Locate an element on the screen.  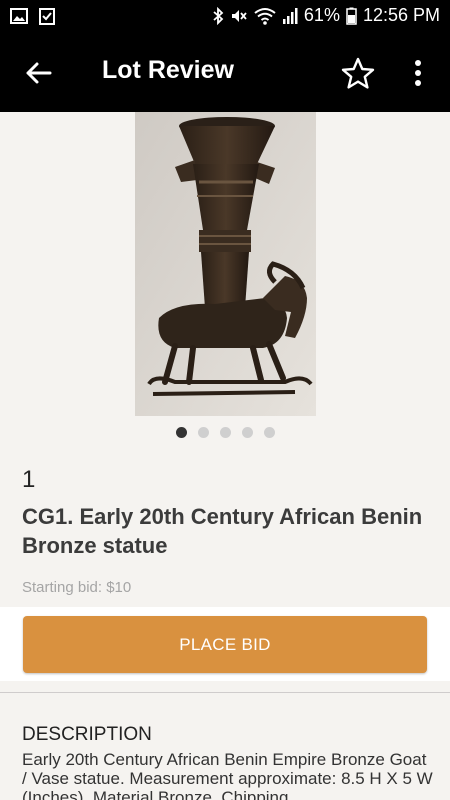
place-bid-button: PLACE BID is located at coordinates (225, 644).